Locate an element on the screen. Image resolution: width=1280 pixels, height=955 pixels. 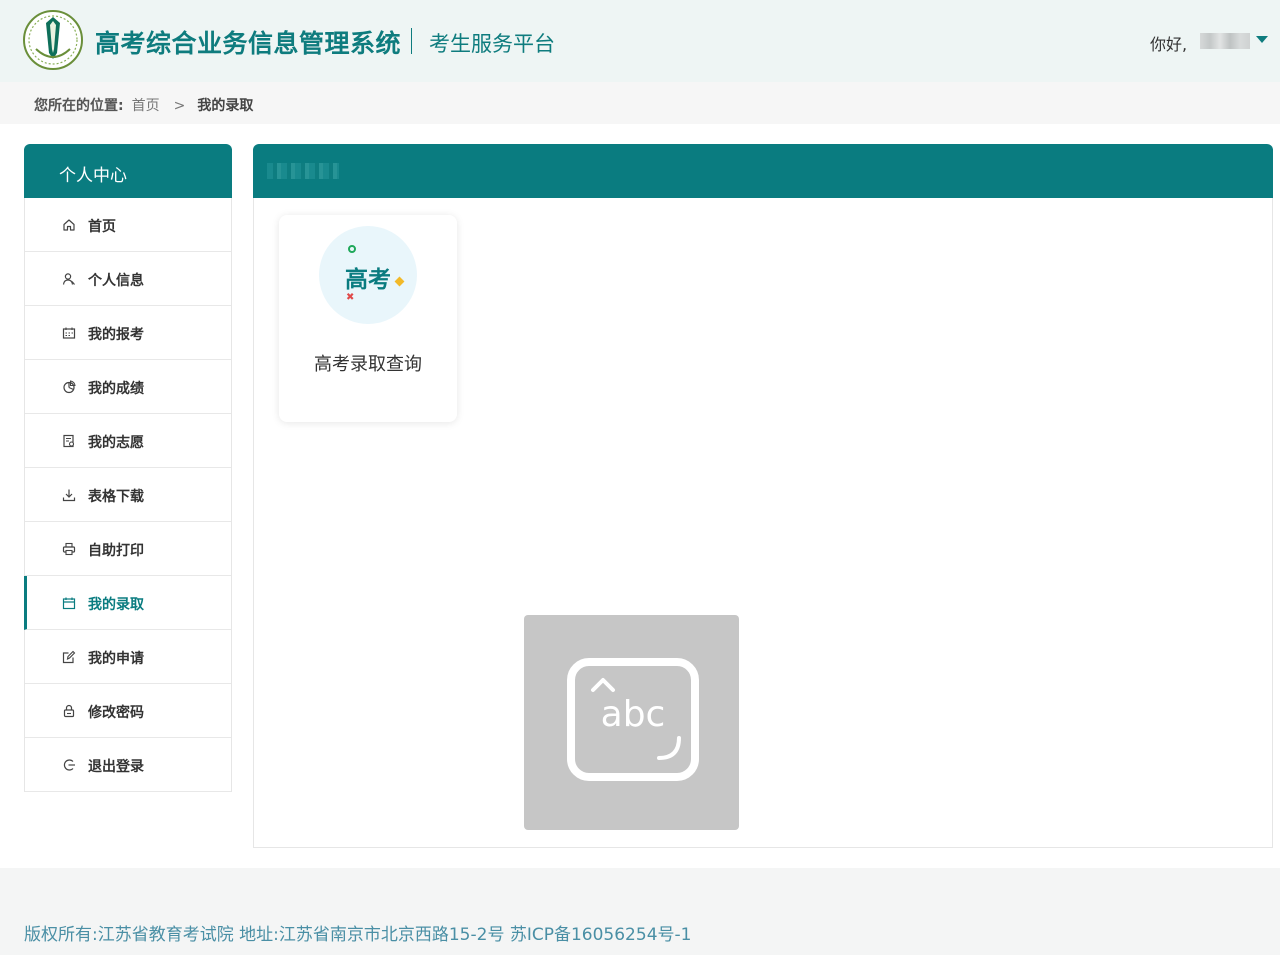
sidebar-item-label: 首页 is located at coordinates (102, 227).